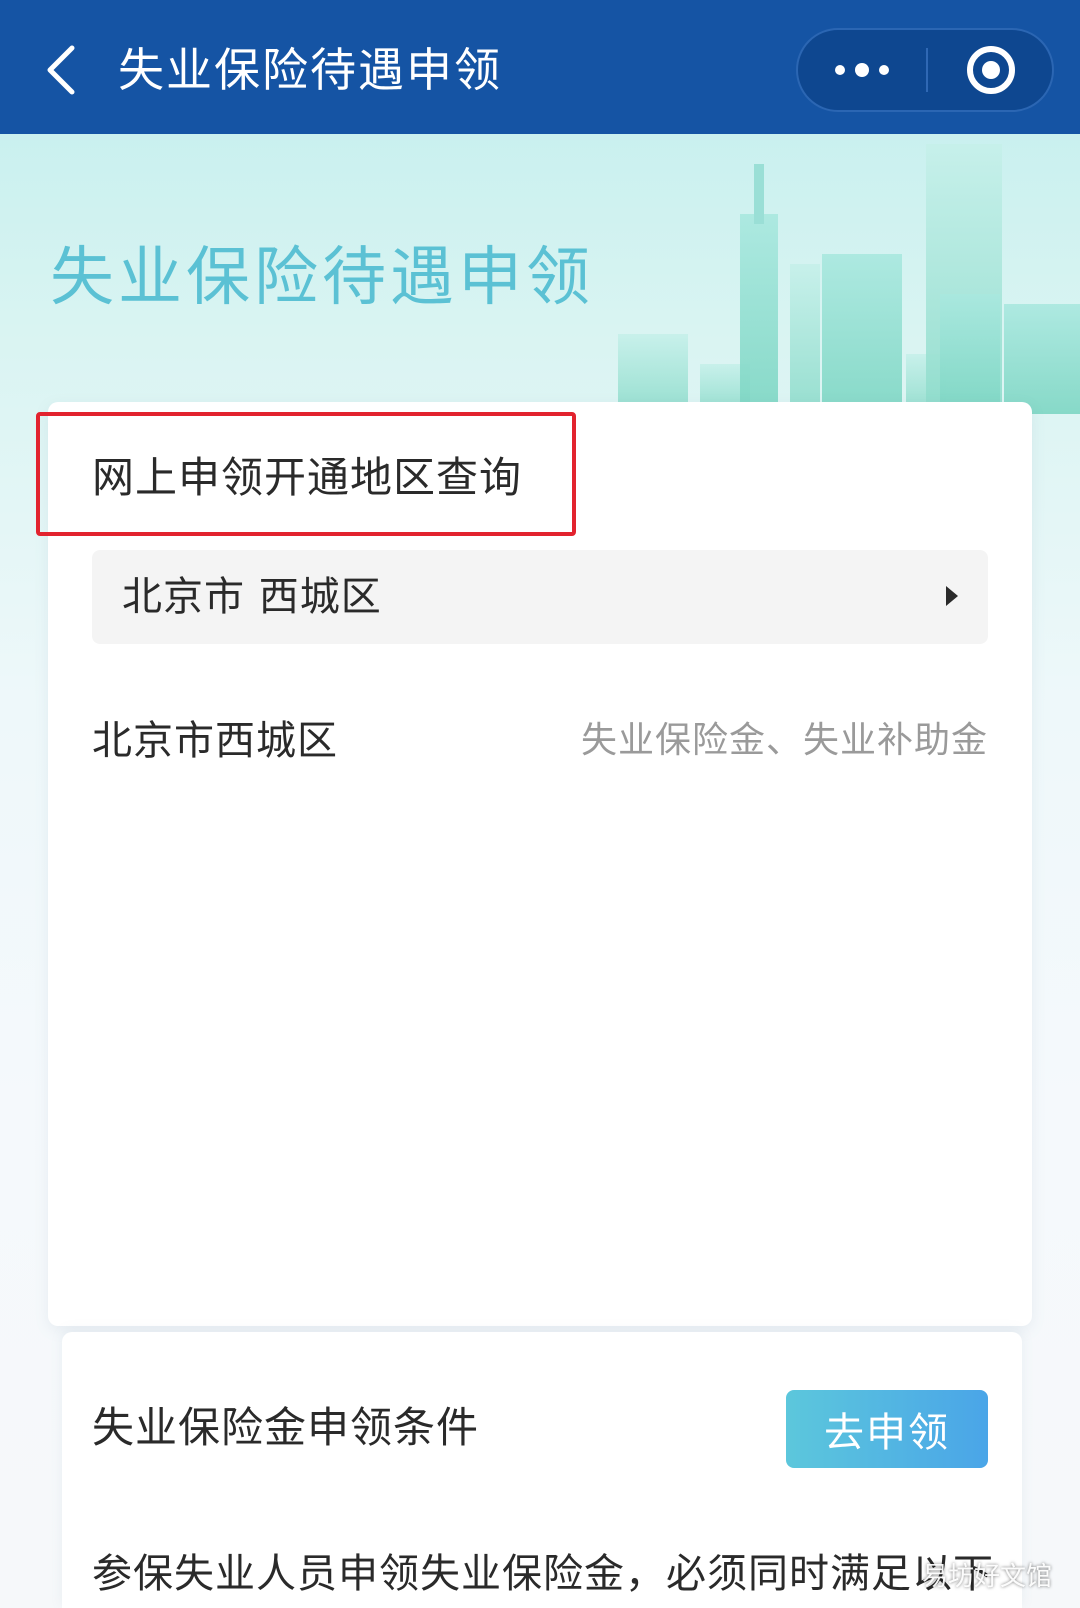  I want to click on result-benefit-types: 失业保险金、失业补助金, so click(784, 740).